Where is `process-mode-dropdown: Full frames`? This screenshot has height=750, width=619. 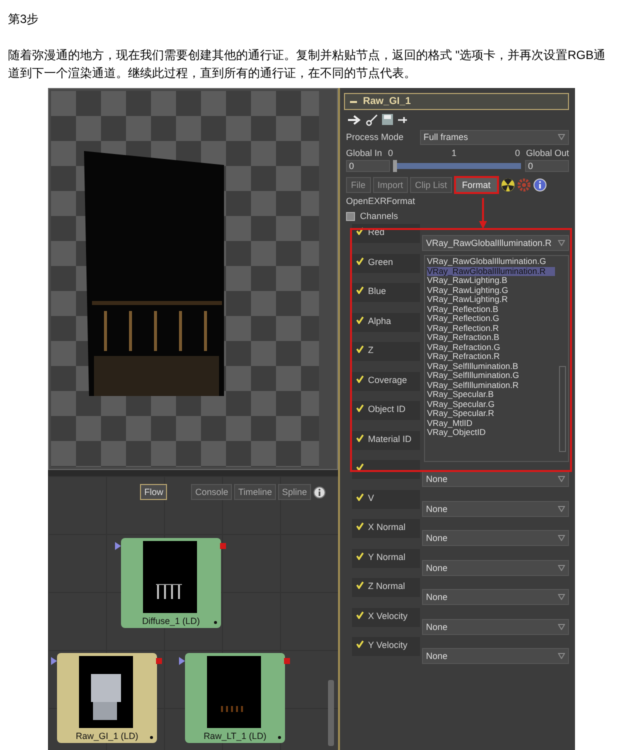 process-mode-dropdown: Full frames is located at coordinates (494, 137).